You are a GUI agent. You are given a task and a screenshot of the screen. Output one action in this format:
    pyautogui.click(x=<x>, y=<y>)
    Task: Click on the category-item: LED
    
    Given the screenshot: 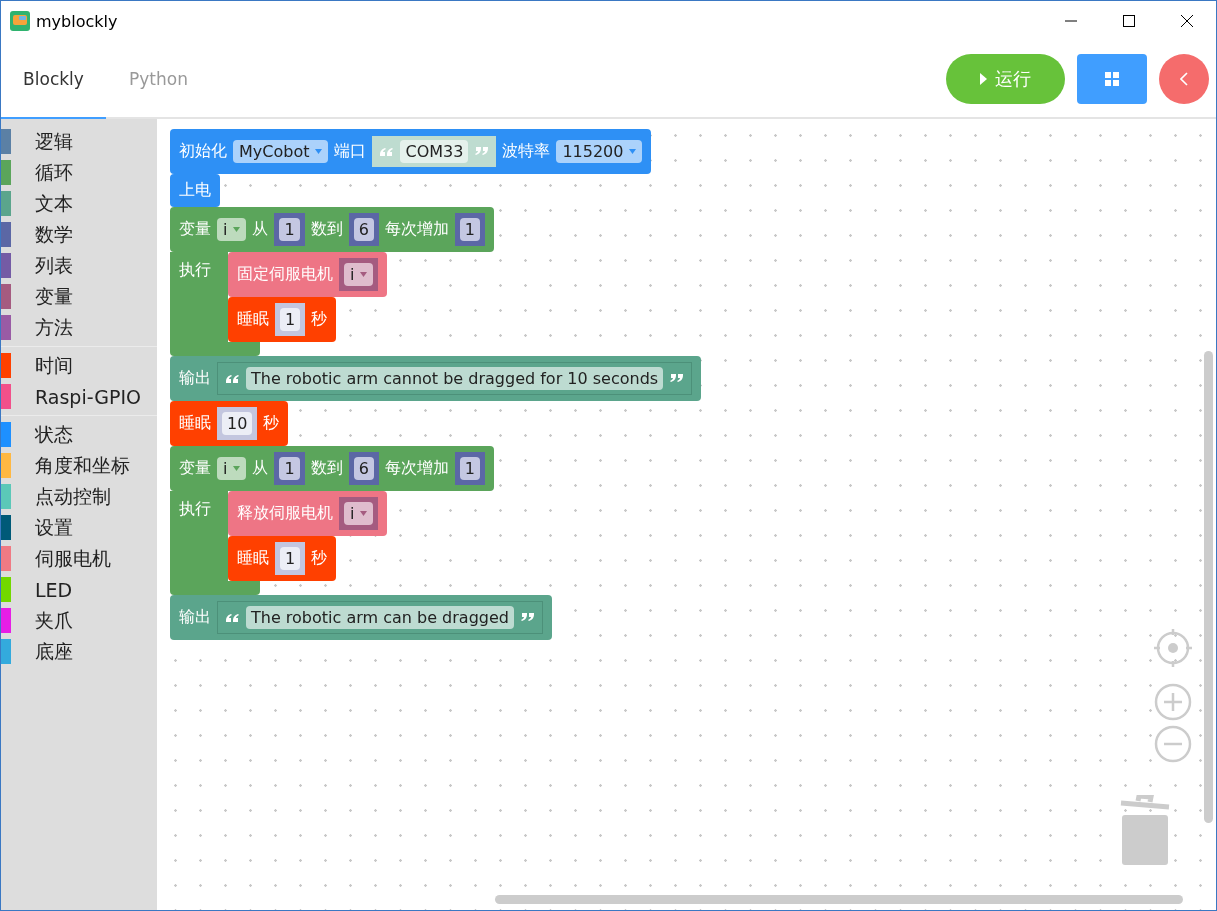 What is the action you would take?
    pyautogui.click(x=54, y=589)
    